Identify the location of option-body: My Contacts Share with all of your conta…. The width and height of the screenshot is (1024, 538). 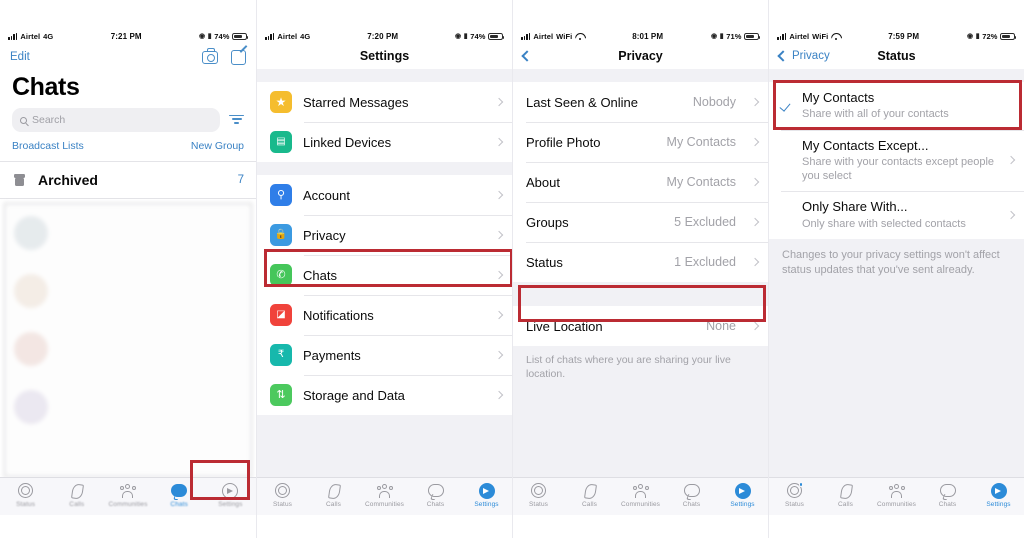
(908, 106).